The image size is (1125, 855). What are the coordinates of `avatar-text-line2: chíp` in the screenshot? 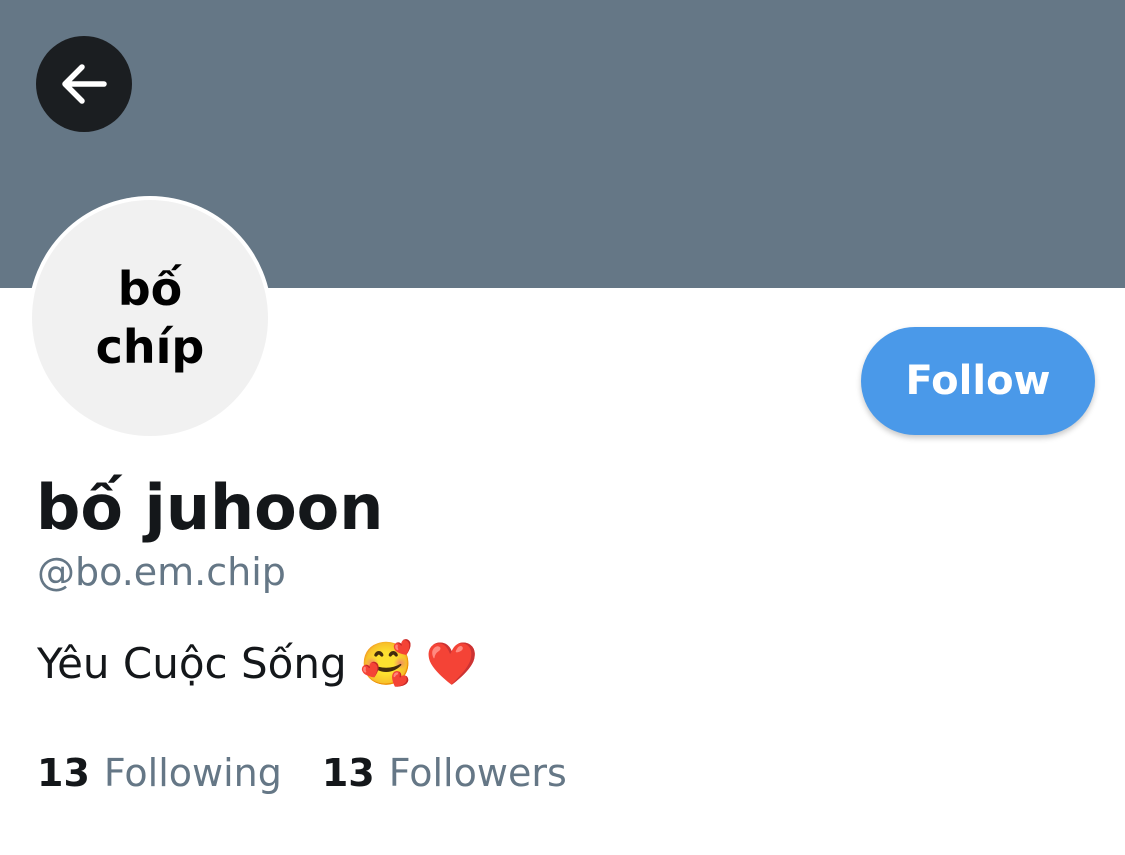 It's located at (150, 347).